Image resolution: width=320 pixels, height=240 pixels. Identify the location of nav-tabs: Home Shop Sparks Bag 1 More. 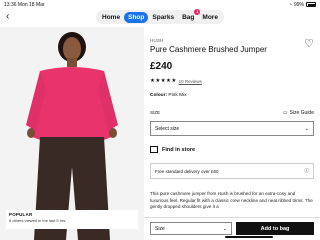
(160, 16).